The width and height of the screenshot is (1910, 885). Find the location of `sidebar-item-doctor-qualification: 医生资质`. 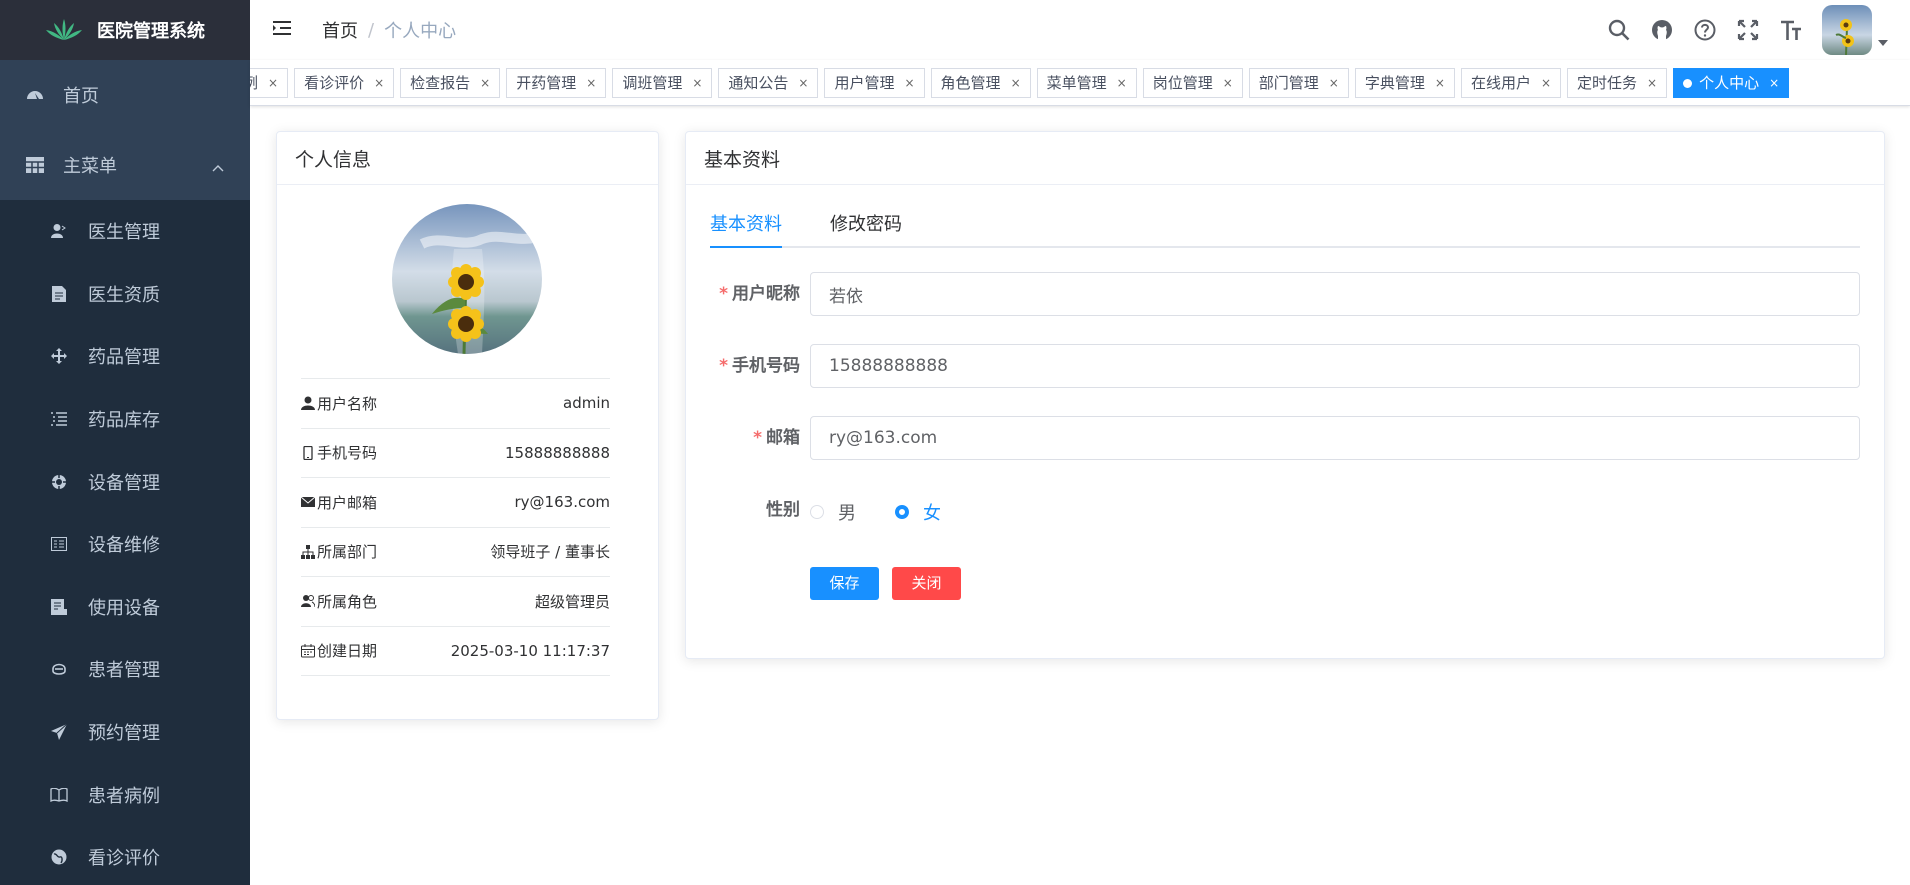

sidebar-item-doctor-qualification: 医生资质 is located at coordinates (125, 294).